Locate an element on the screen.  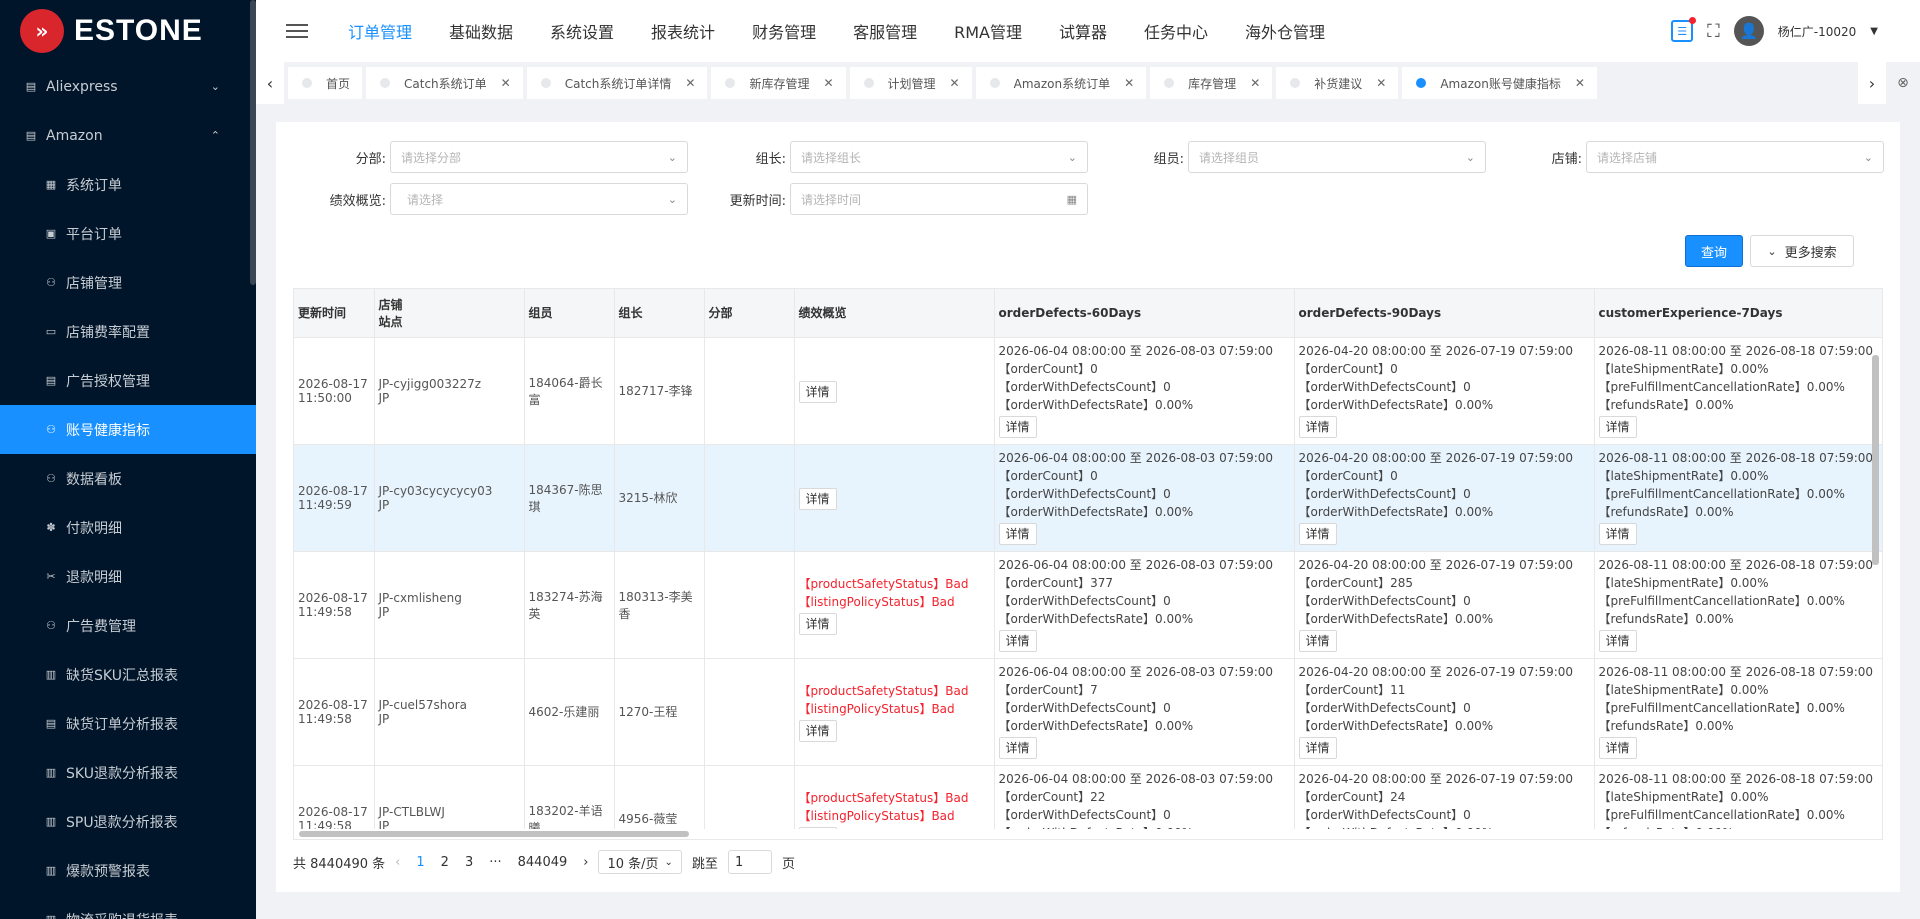
sidebar-item: ⚇ 店铺管理 is located at coordinates (128, 282).